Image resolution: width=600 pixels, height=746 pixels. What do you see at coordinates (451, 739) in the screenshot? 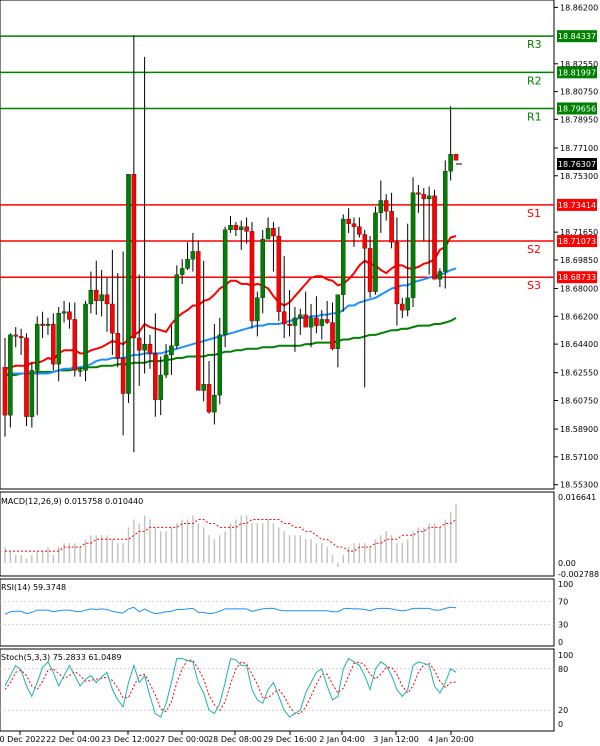
I see `time-axis-label: 4 Jan 20:00` at bounding box center [451, 739].